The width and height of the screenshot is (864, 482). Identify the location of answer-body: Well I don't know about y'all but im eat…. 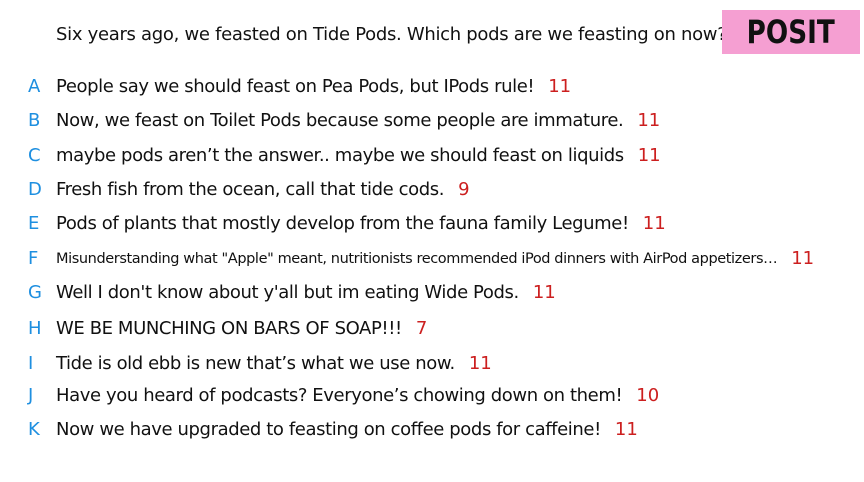
(306, 293).